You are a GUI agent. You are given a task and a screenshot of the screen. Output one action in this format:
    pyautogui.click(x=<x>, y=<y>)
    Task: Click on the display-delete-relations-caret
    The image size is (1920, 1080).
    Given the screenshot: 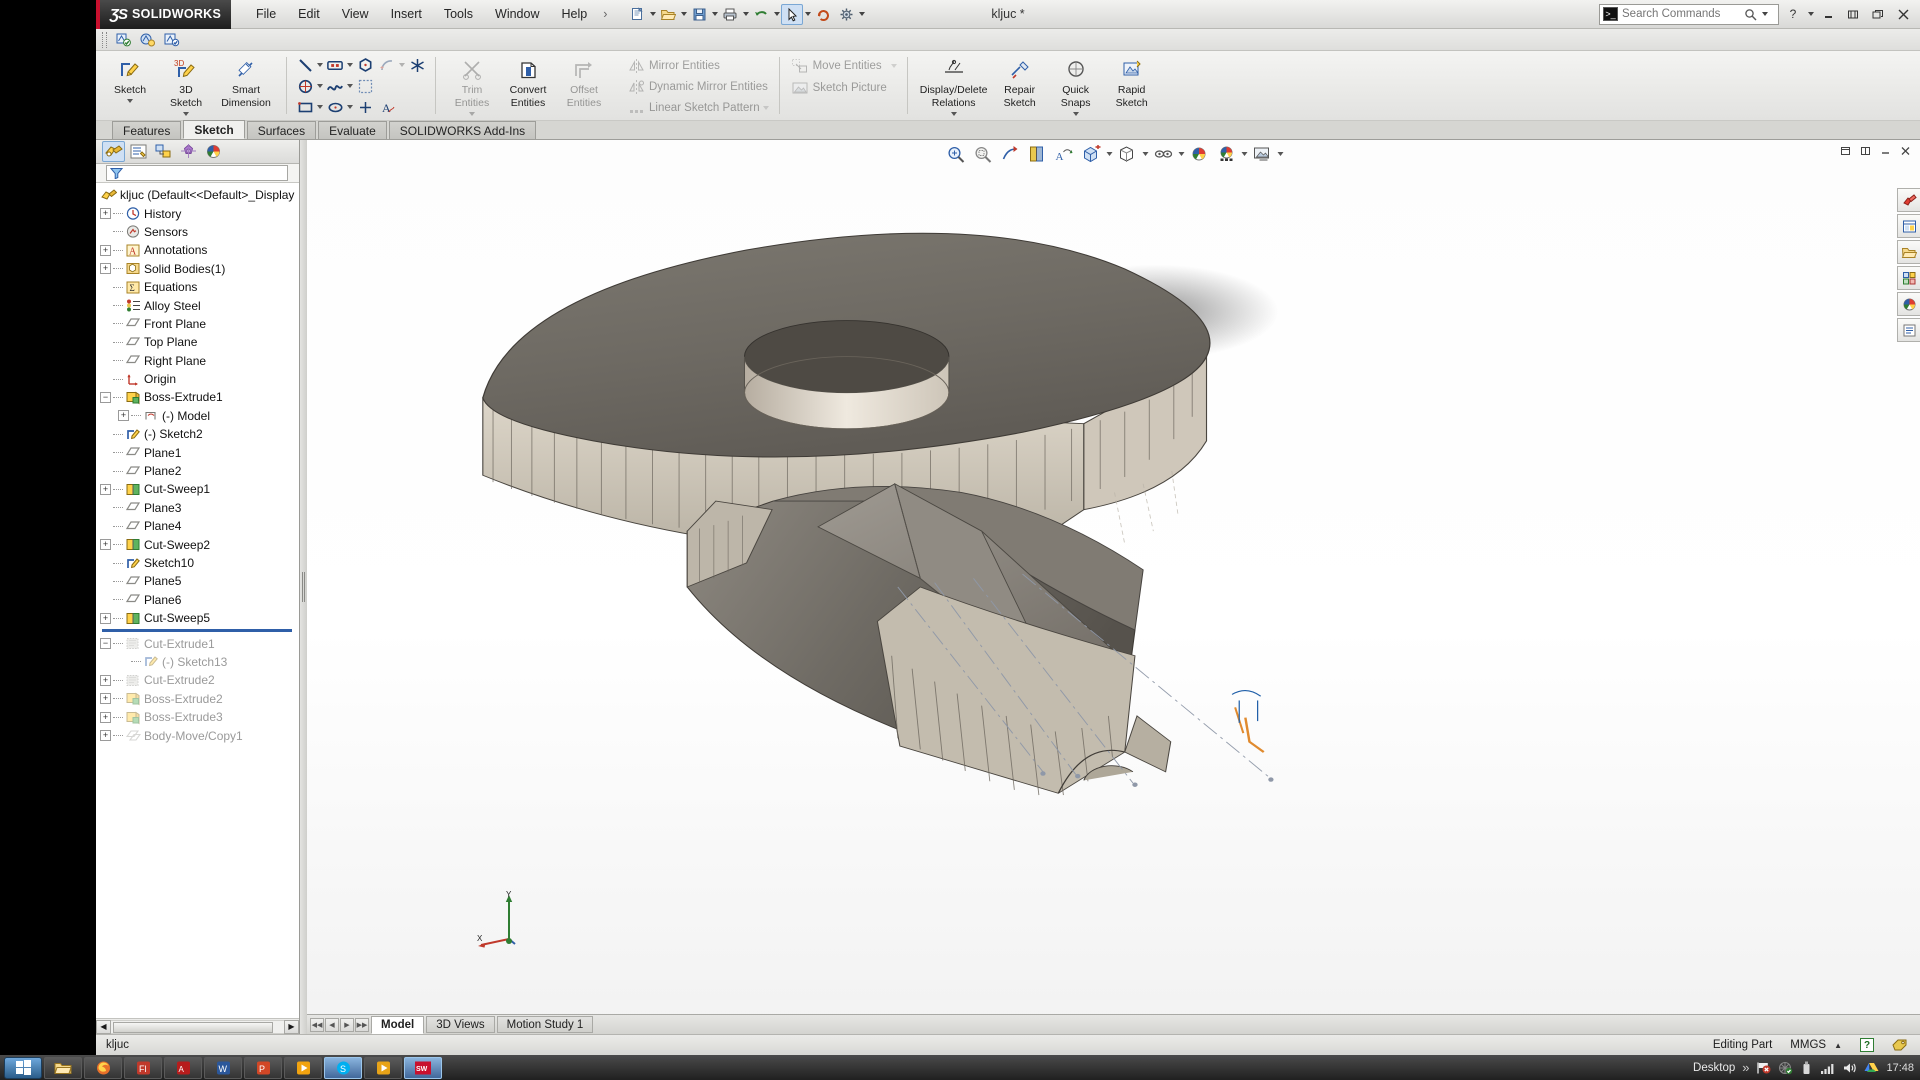 What is the action you would take?
    pyautogui.click(x=953, y=114)
    